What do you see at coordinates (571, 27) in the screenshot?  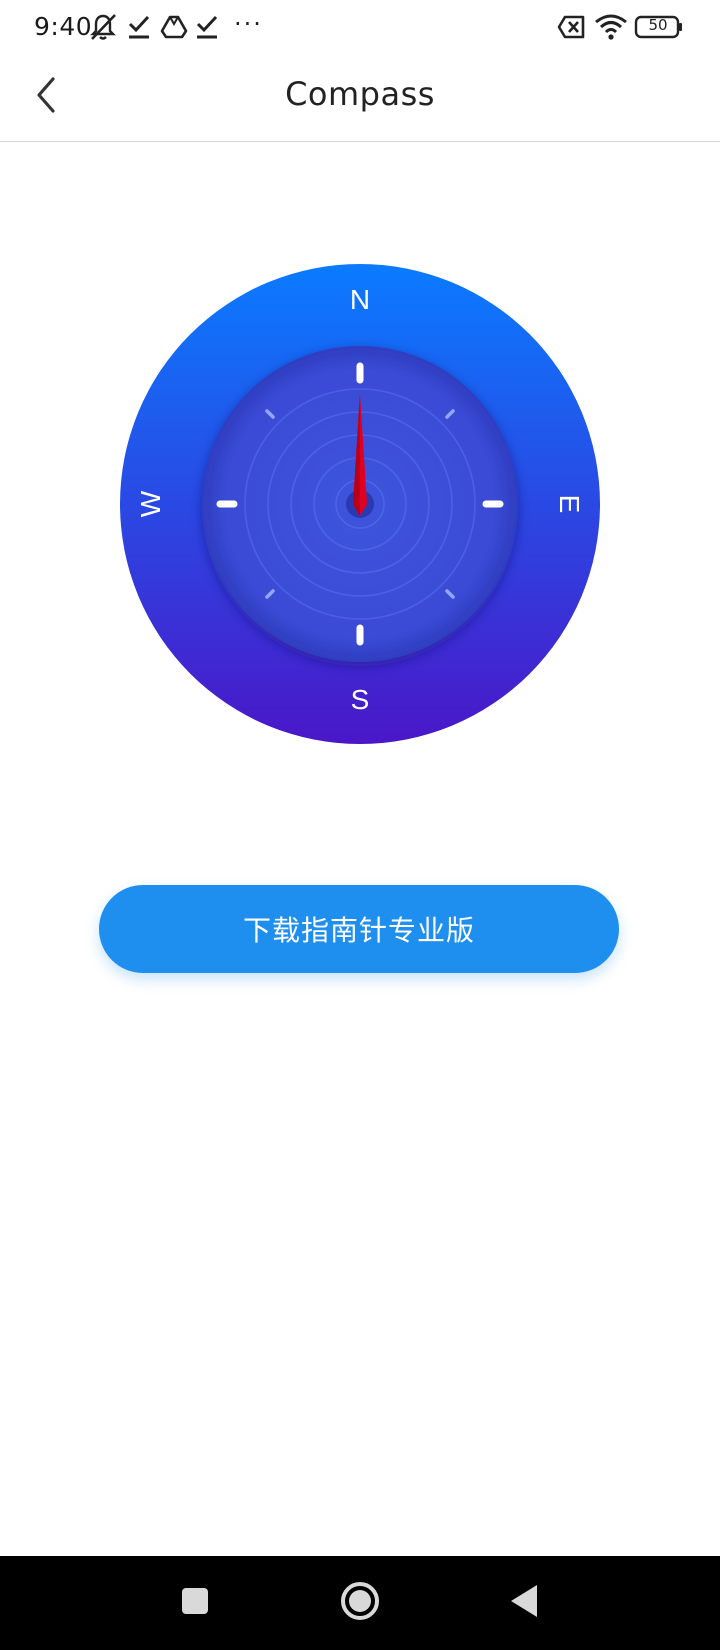 I see `sim-off-icon` at bounding box center [571, 27].